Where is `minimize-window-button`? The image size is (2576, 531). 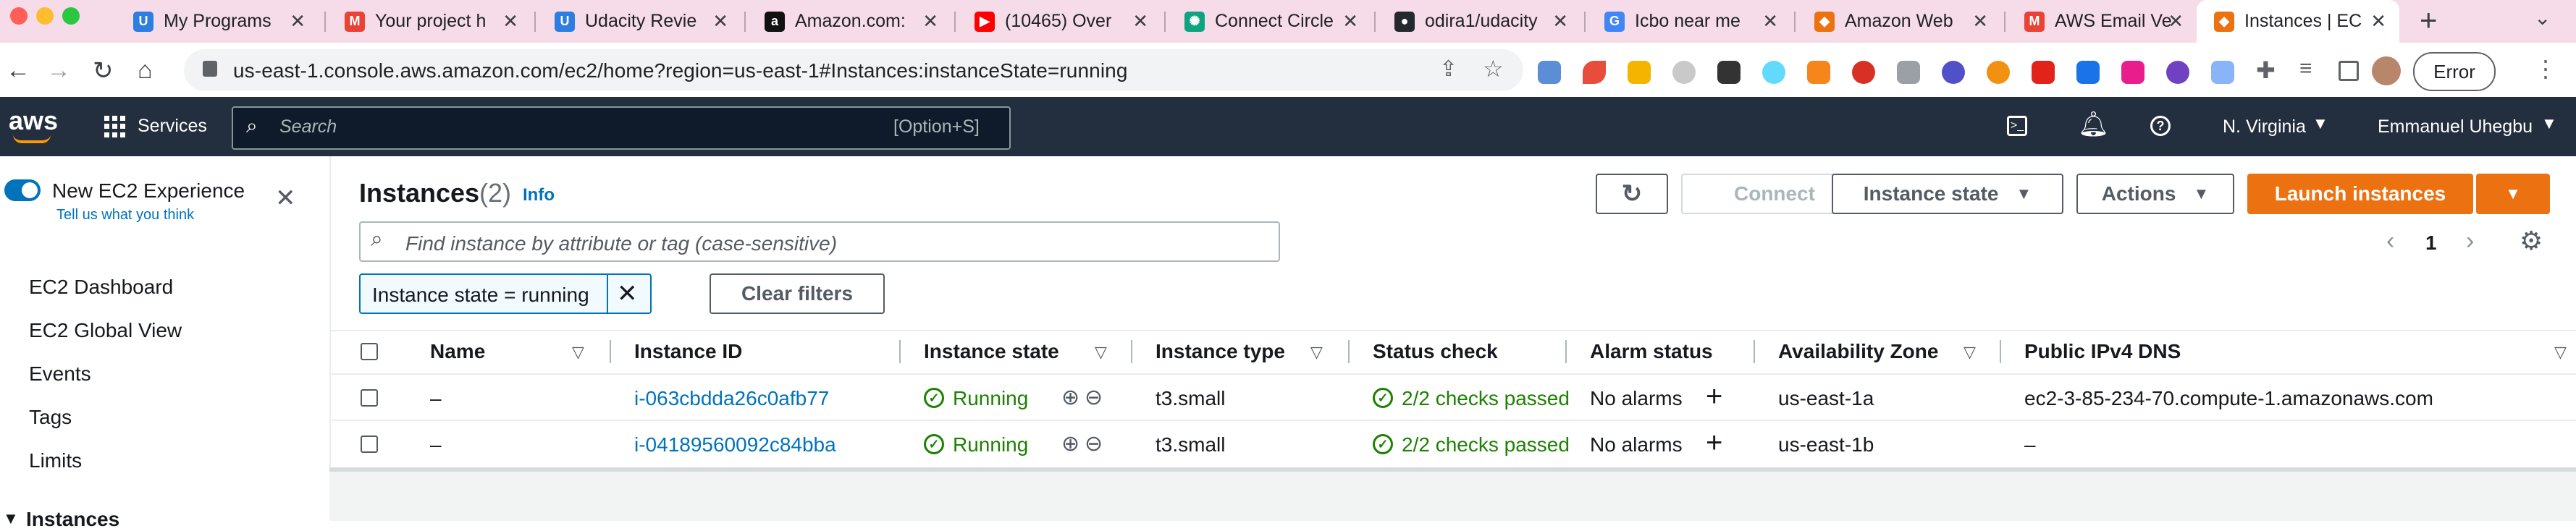
minimize-window-button is located at coordinates (45, 16).